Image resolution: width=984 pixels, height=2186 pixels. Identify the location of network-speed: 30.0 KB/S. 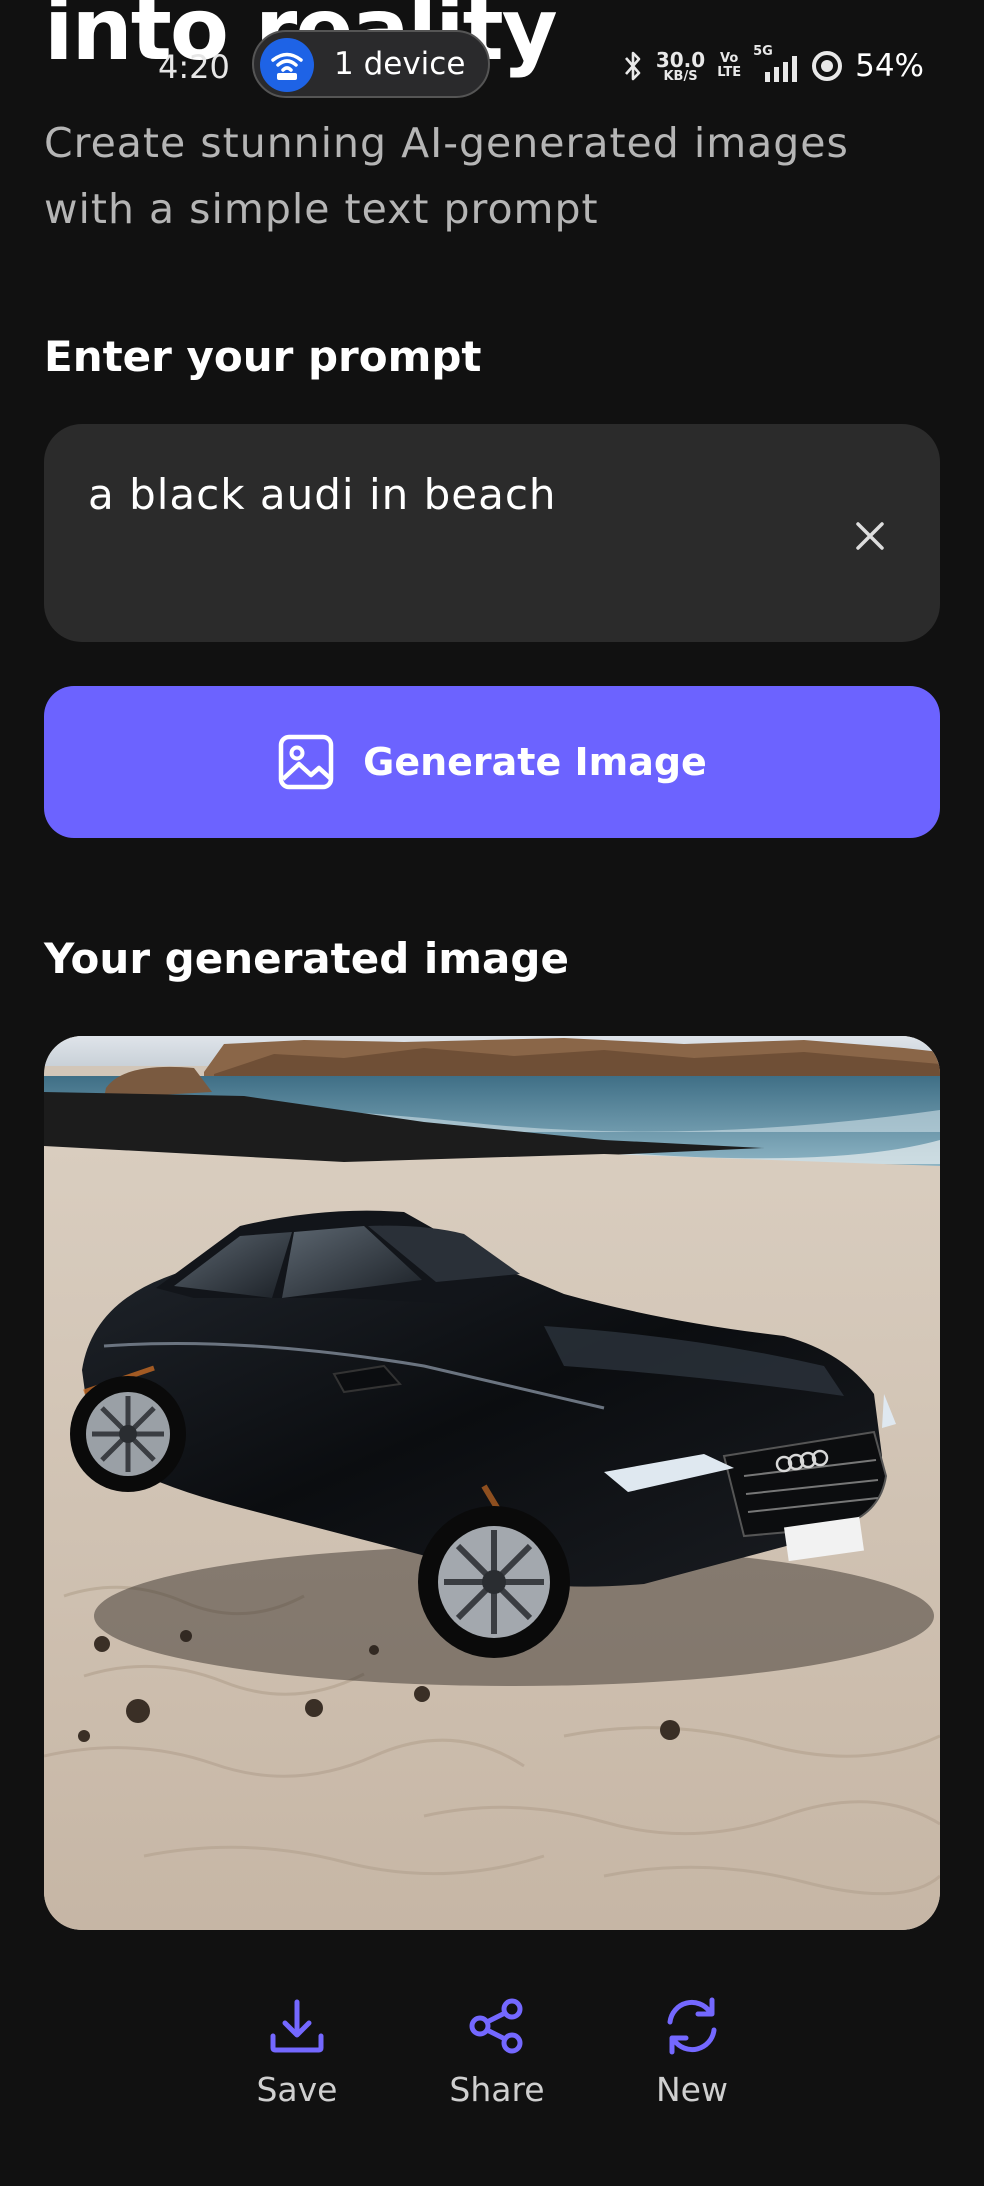
(680, 66).